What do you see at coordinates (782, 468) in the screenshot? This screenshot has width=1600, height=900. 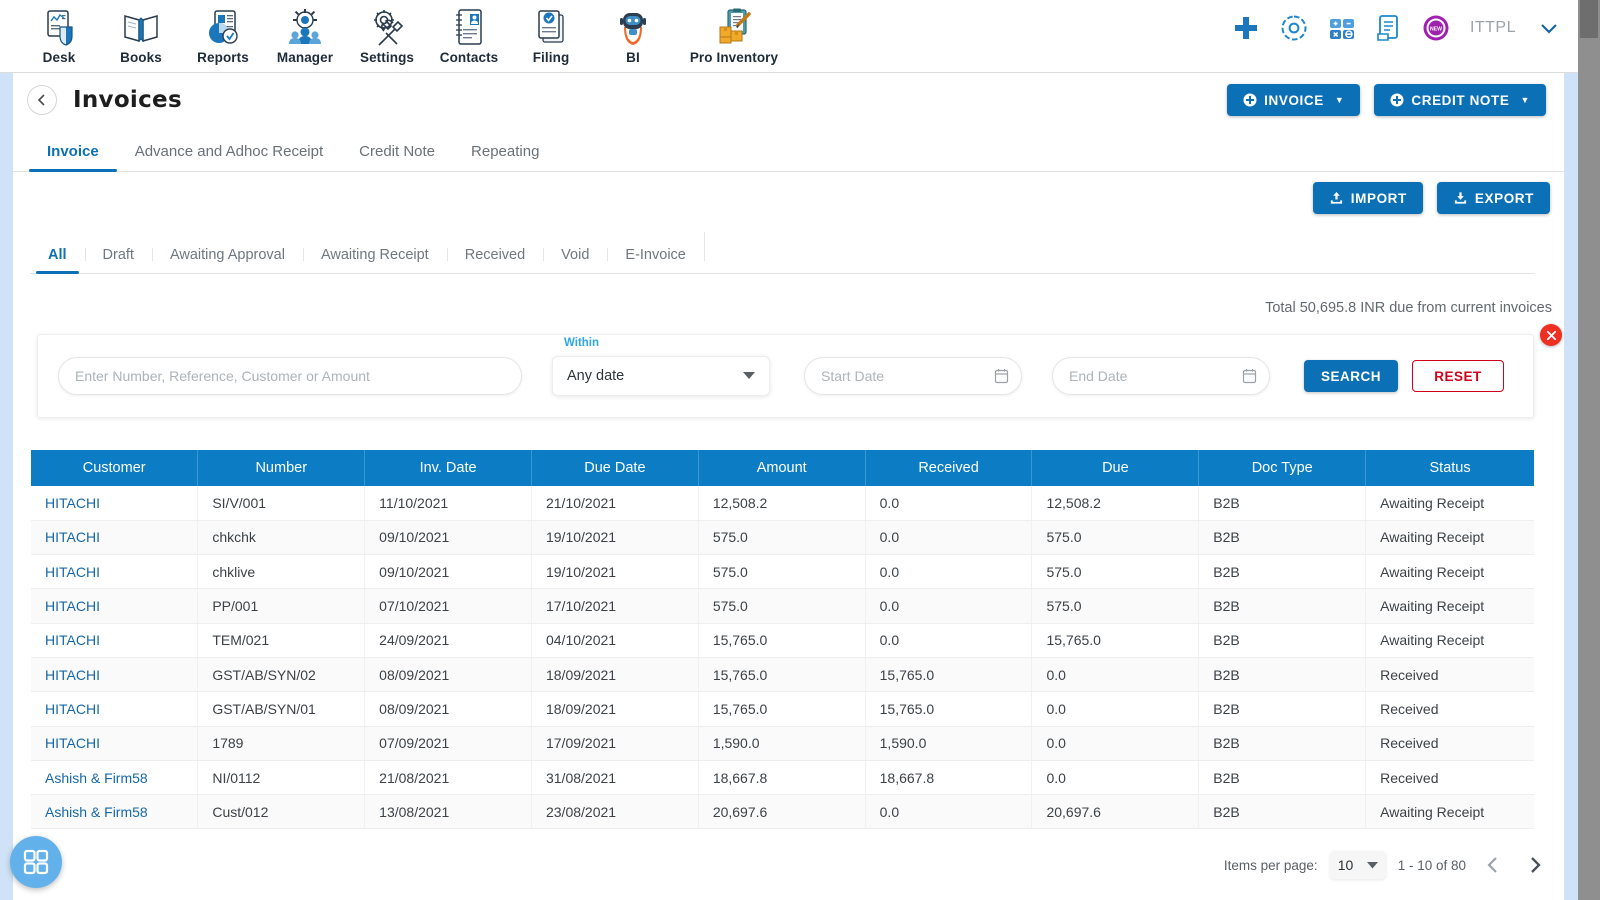 I see `col-amount: Amount` at bounding box center [782, 468].